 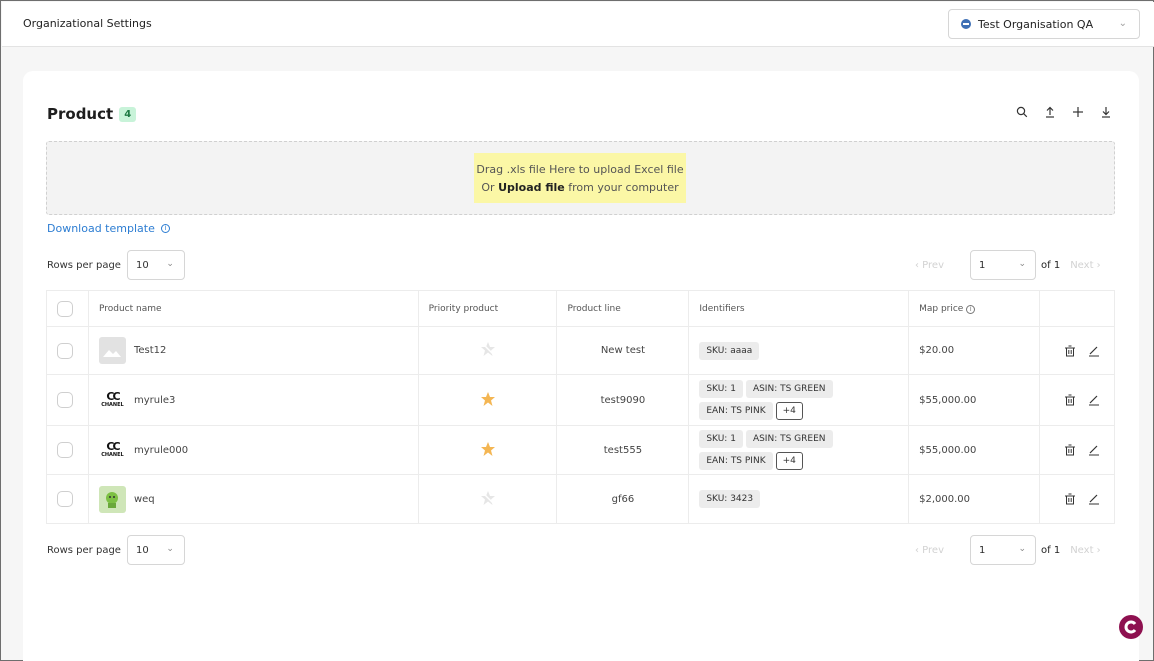 I want to click on table-row: weq gf66 SKU: 3423 $2,000.00, so click(x=580, y=499).